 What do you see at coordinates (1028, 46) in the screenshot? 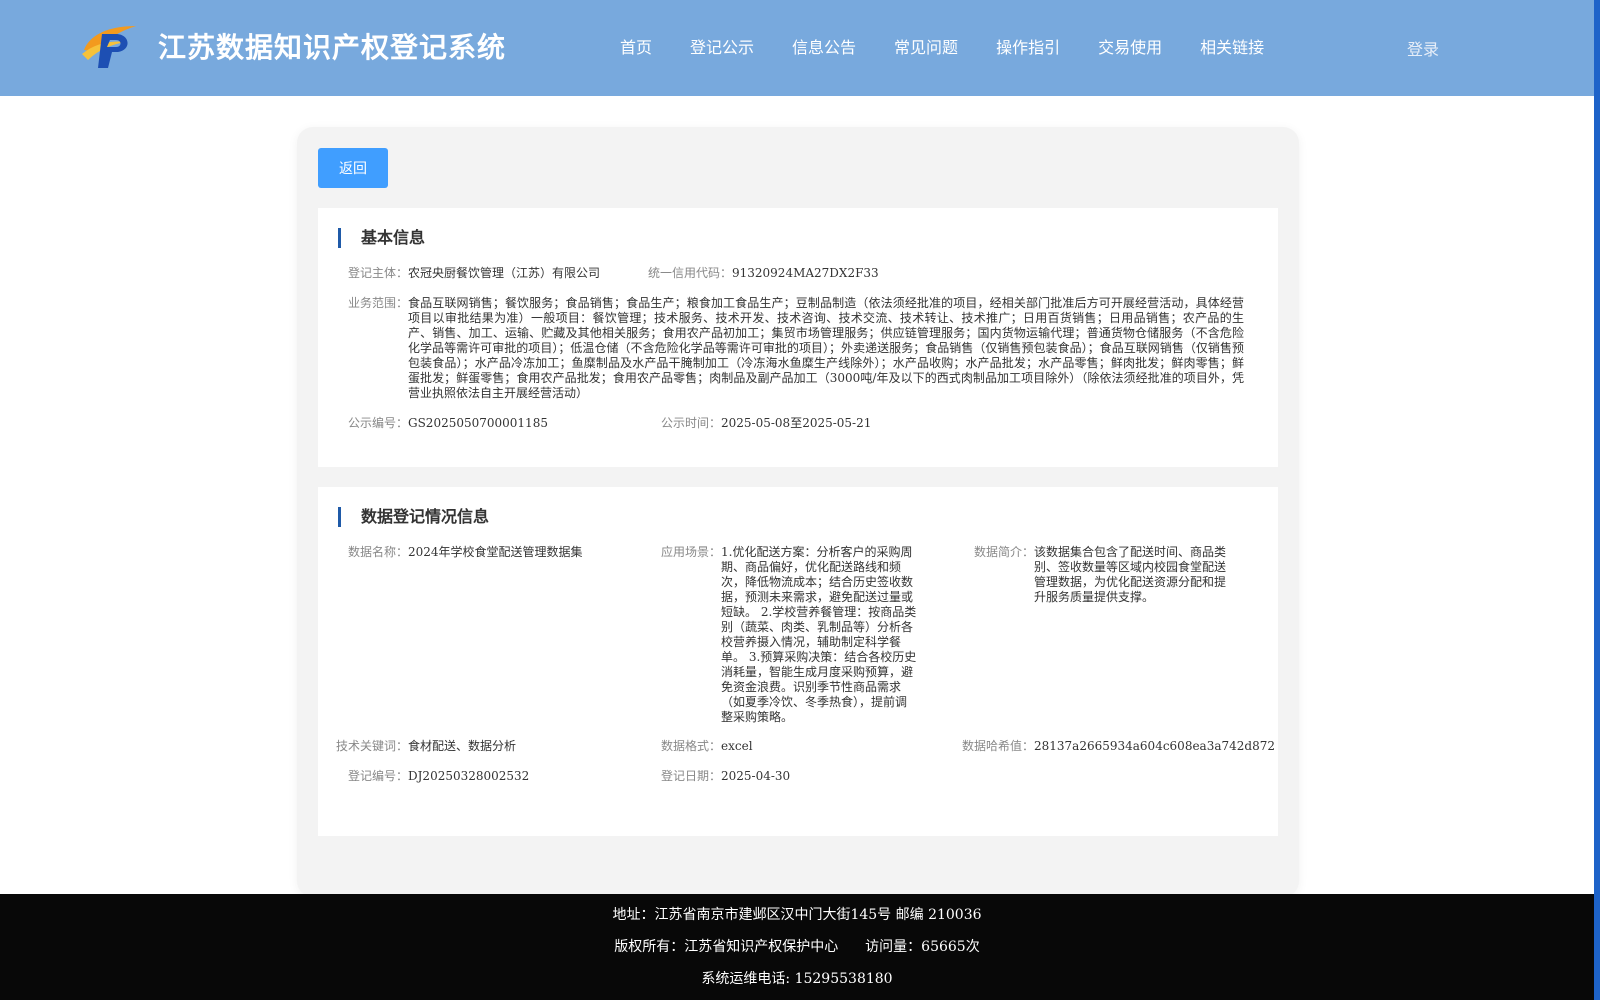
I see `nav-operation-guide: 操作指引` at bounding box center [1028, 46].